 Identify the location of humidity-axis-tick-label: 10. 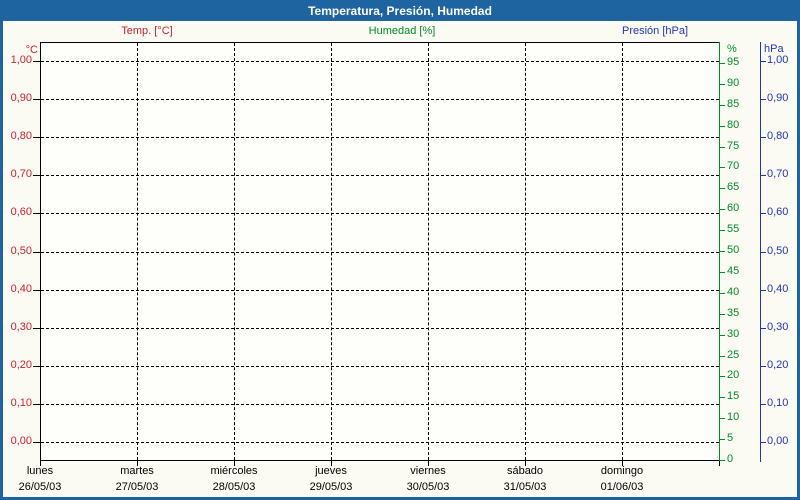
(733, 417).